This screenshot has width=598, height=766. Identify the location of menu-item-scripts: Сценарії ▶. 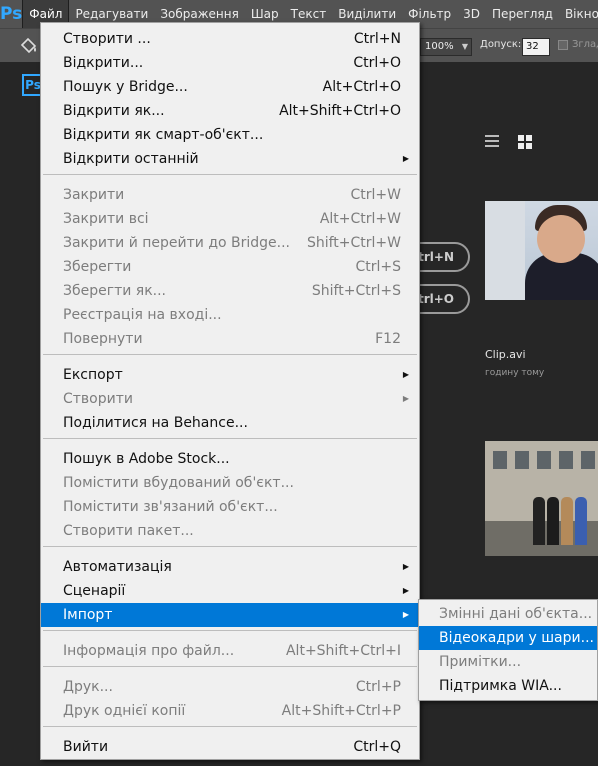
(230, 591).